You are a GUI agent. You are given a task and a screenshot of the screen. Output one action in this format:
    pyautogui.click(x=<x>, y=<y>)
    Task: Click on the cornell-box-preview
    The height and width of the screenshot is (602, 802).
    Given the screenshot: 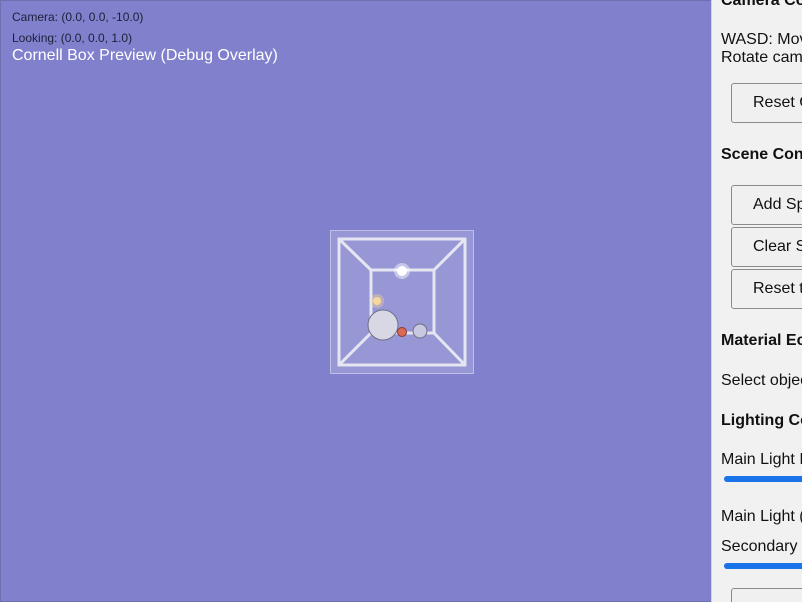 What is the action you would take?
    pyautogui.click(x=402, y=302)
    